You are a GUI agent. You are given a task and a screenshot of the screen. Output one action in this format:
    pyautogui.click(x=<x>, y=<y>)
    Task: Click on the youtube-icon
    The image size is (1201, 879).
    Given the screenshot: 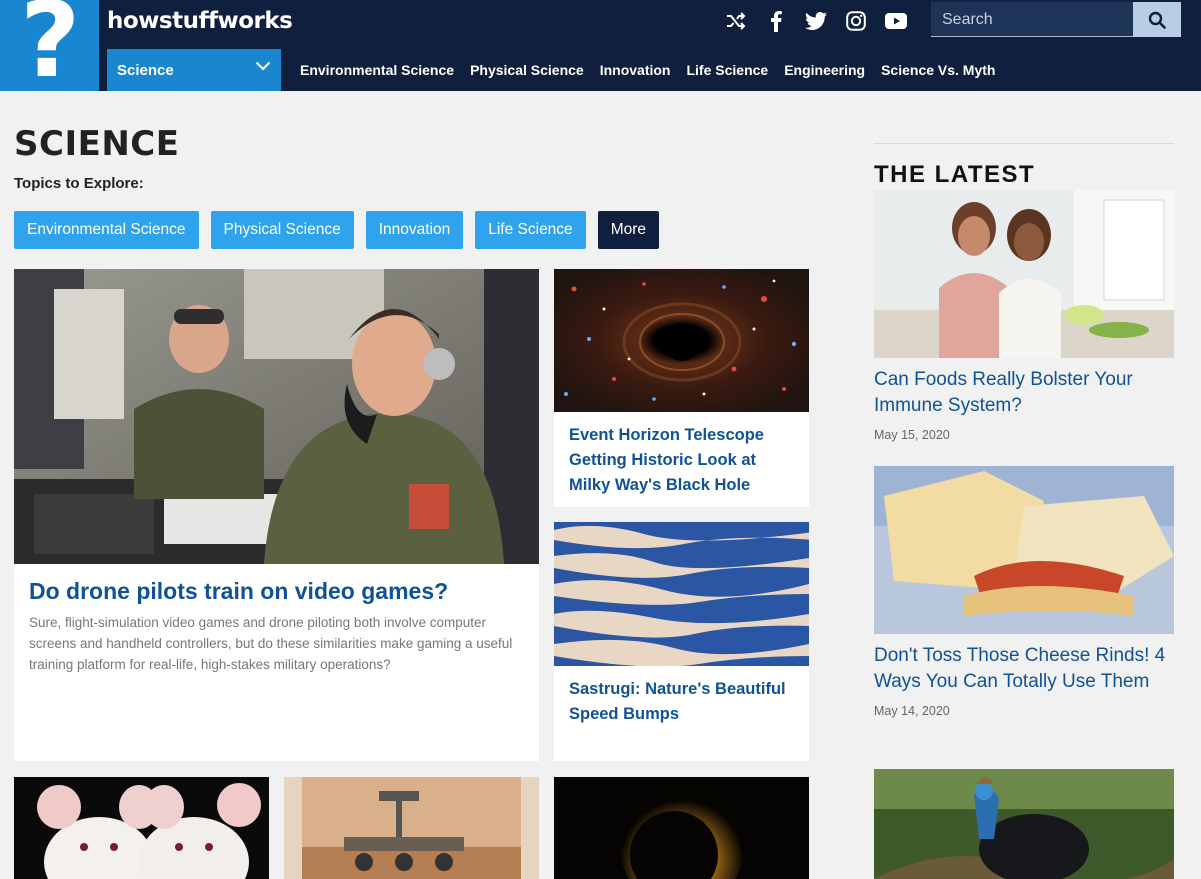 What is the action you would take?
    pyautogui.click(x=896, y=21)
    